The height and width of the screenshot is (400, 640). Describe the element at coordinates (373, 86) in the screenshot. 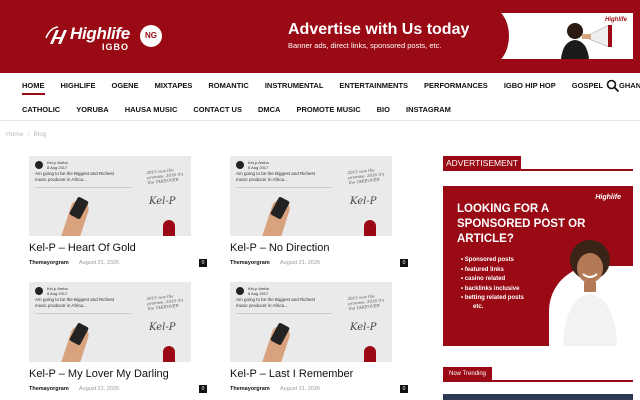

I see `nav-item-entertainments: ENTERTAINMENTS` at that location.